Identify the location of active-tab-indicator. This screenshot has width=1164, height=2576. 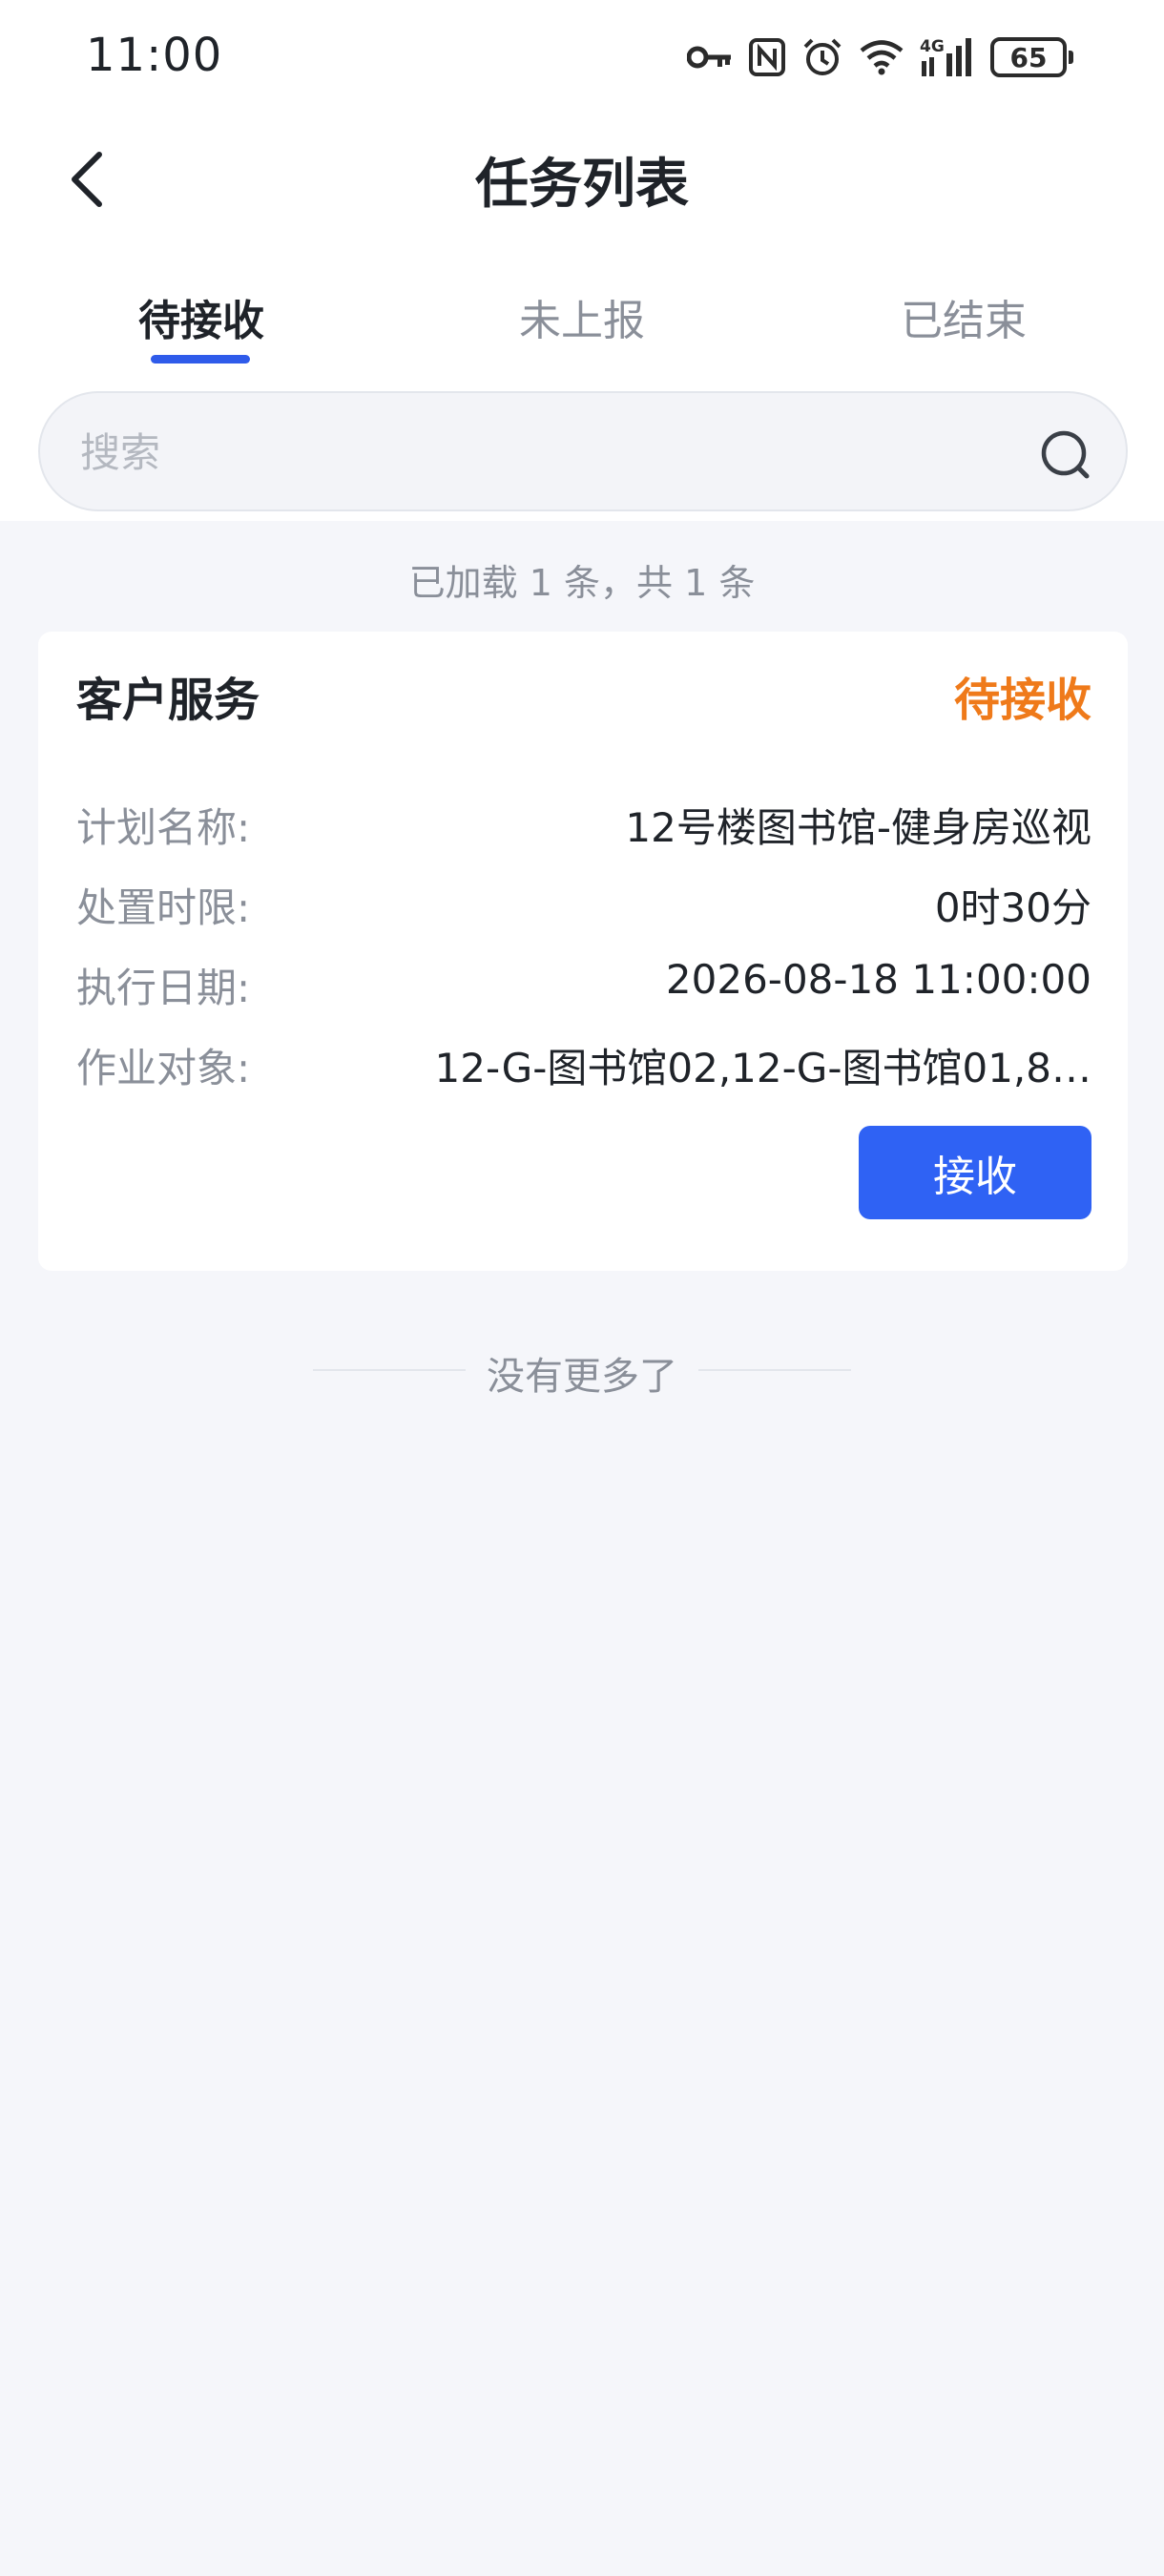
(201, 359).